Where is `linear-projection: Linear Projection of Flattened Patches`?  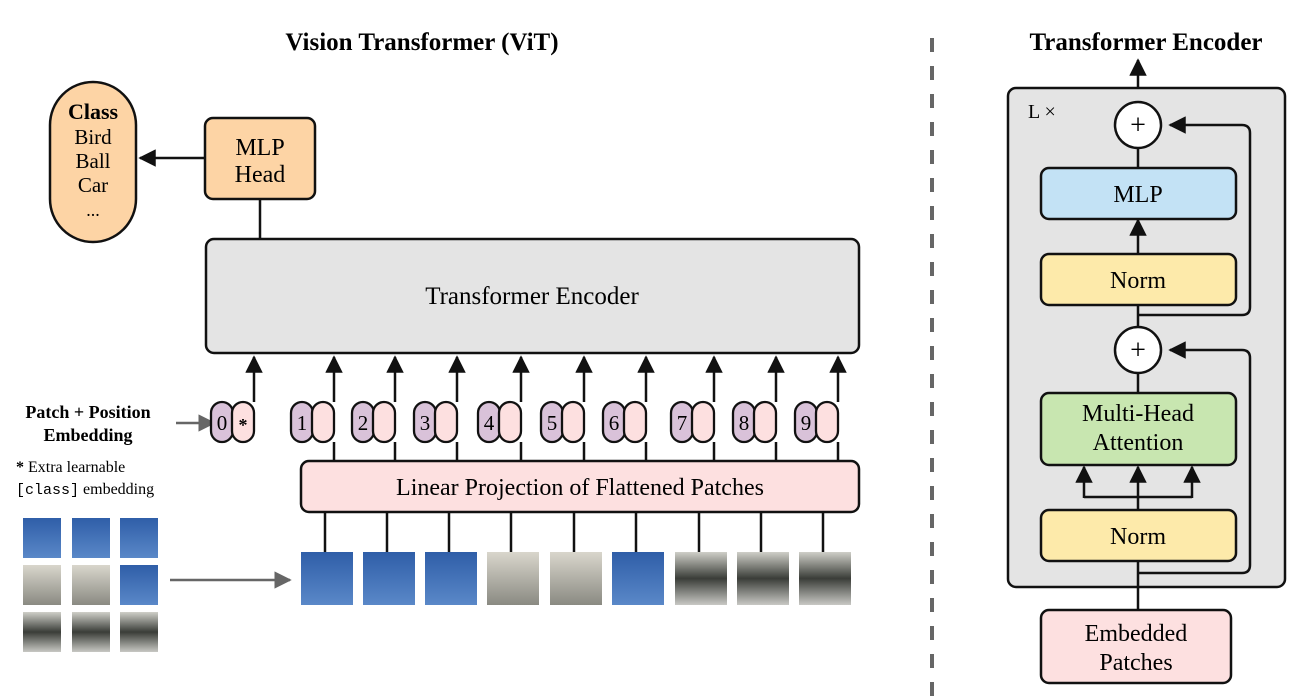
linear-projection: Linear Projection of Flattened Patches is located at coordinates (580, 486).